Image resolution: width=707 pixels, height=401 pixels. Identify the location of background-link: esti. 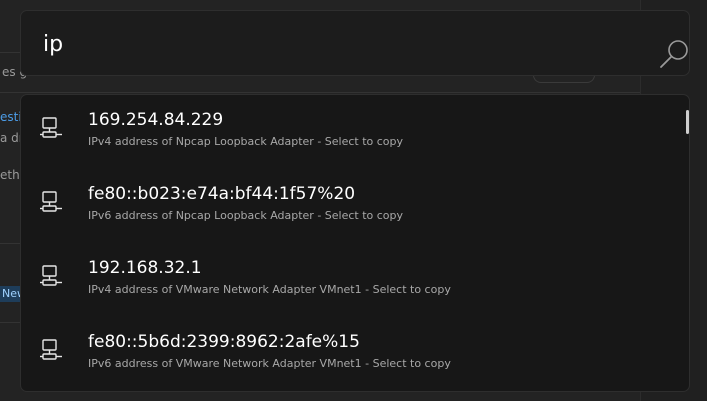
(11, 117).